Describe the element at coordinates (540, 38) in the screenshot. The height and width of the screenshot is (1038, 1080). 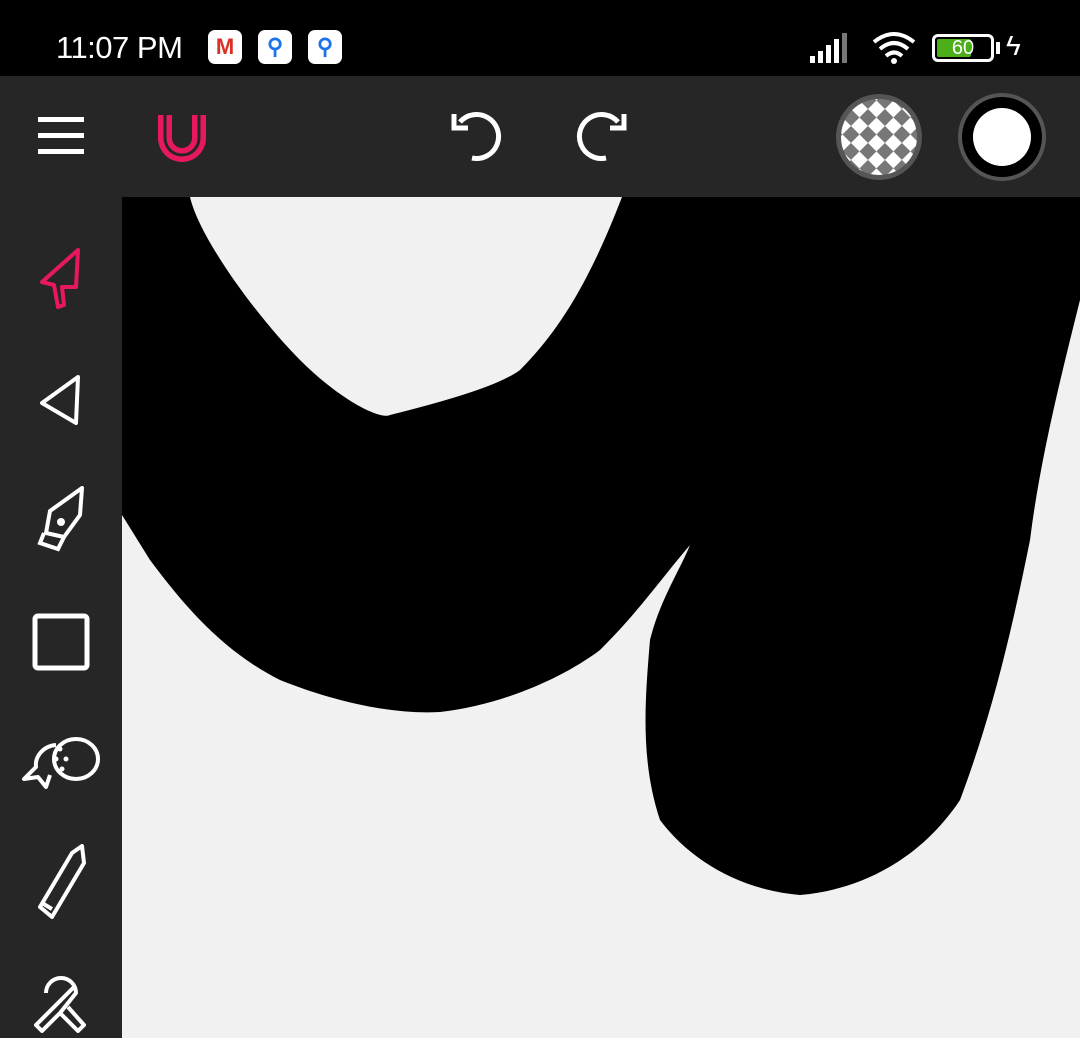
I see `status-bar: 11:07 PM M ⚲ ⚲ 60 ϟ` at that location.